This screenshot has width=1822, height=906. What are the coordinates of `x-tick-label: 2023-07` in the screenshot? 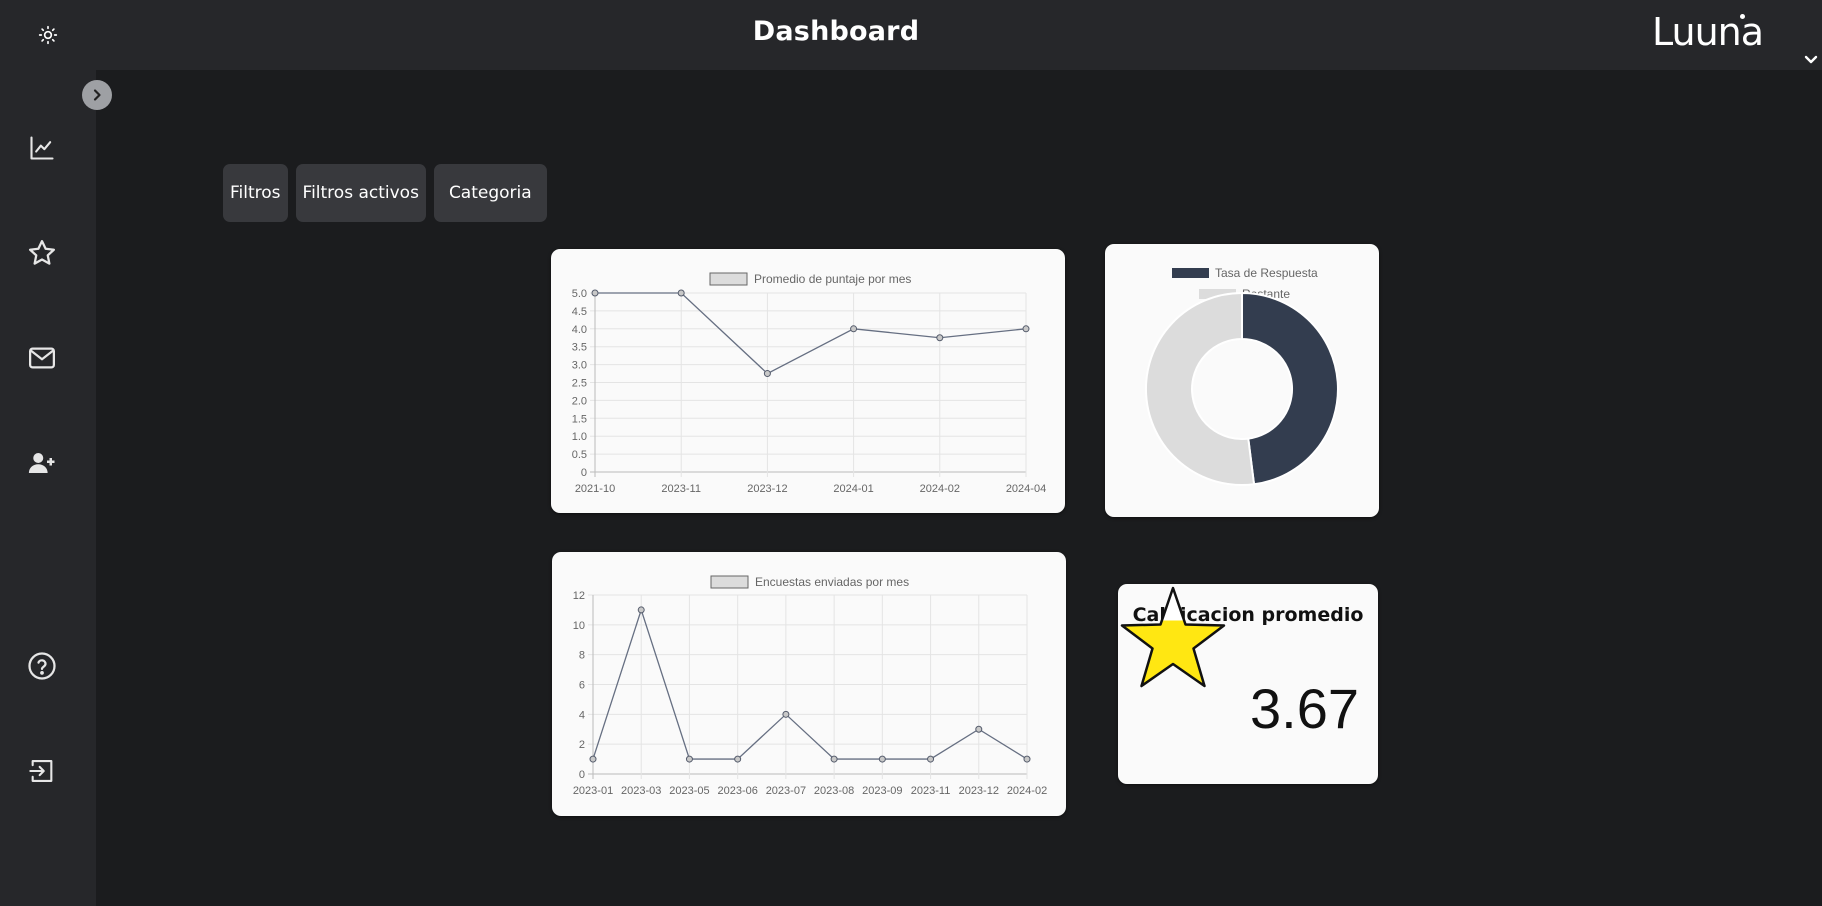 It's located at (786, 791).